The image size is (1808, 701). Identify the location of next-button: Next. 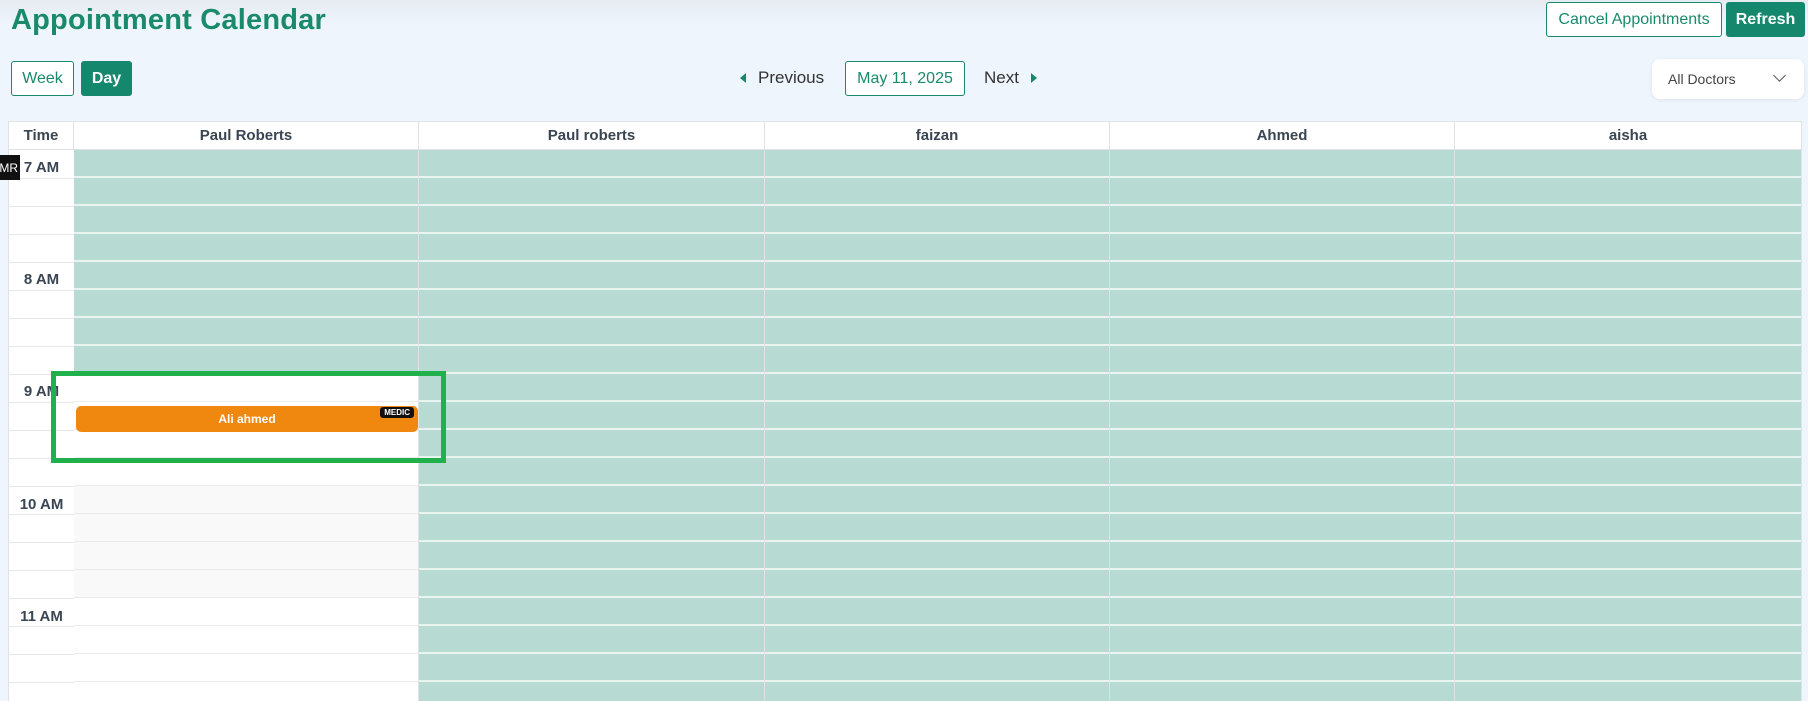
(1010, 78).